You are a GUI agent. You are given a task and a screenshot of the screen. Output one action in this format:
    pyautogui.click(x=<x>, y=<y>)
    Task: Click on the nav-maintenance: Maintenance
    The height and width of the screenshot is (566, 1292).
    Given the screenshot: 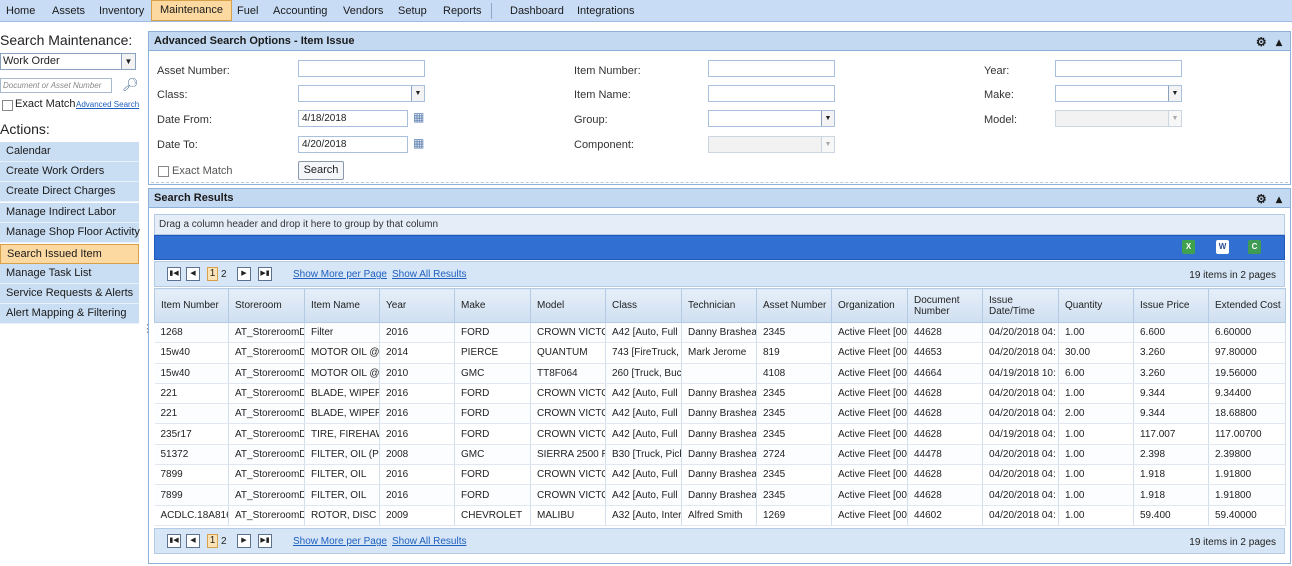 What is the action you would take?
    pyautogui.click(x=191, y=10)
    